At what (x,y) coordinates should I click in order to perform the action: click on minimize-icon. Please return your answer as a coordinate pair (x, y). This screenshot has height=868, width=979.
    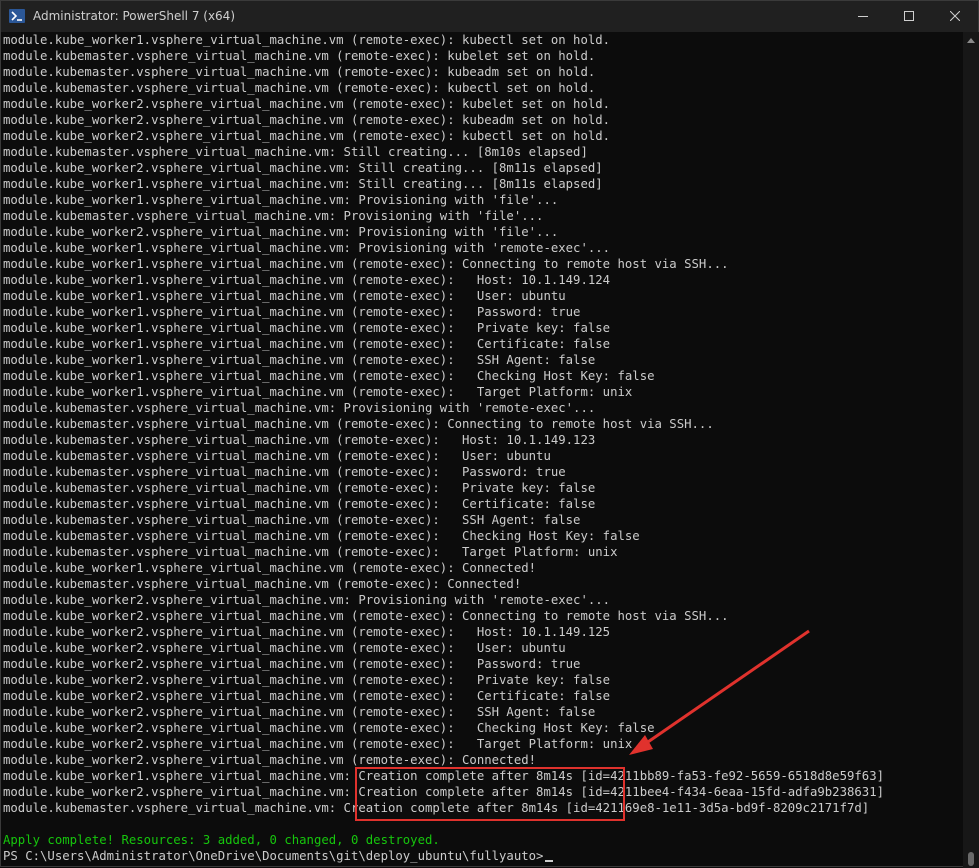
    Looking at the image, I should click on (863, 17).